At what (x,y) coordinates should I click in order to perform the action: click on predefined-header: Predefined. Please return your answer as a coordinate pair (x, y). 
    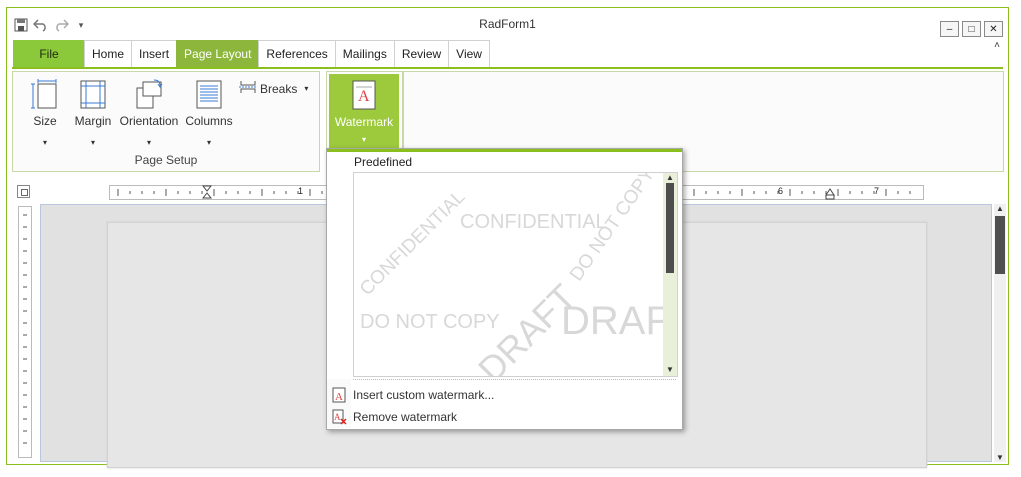
    Looking at the image, I should click on (383, 162).